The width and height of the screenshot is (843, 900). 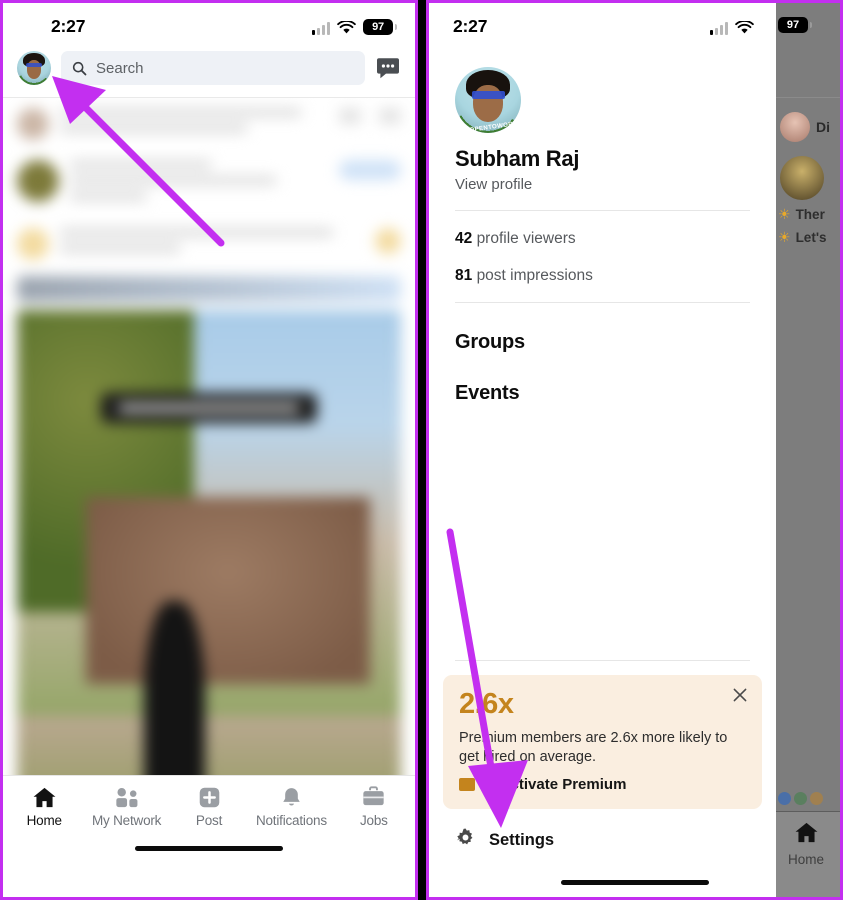 I want to click on stat-post-impressions-value: 81, so click(x=464, y=275).